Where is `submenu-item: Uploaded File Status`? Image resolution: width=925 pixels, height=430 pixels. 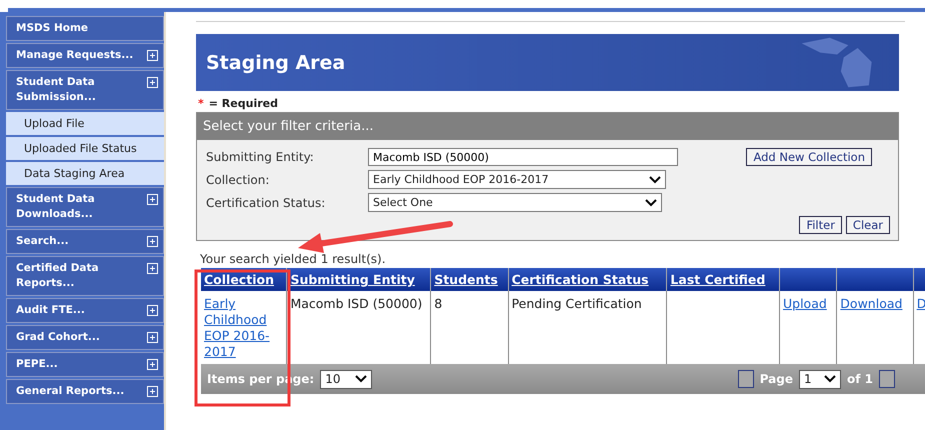
submenu-item: Uploaded File Status is located at coordinates (85, 148).